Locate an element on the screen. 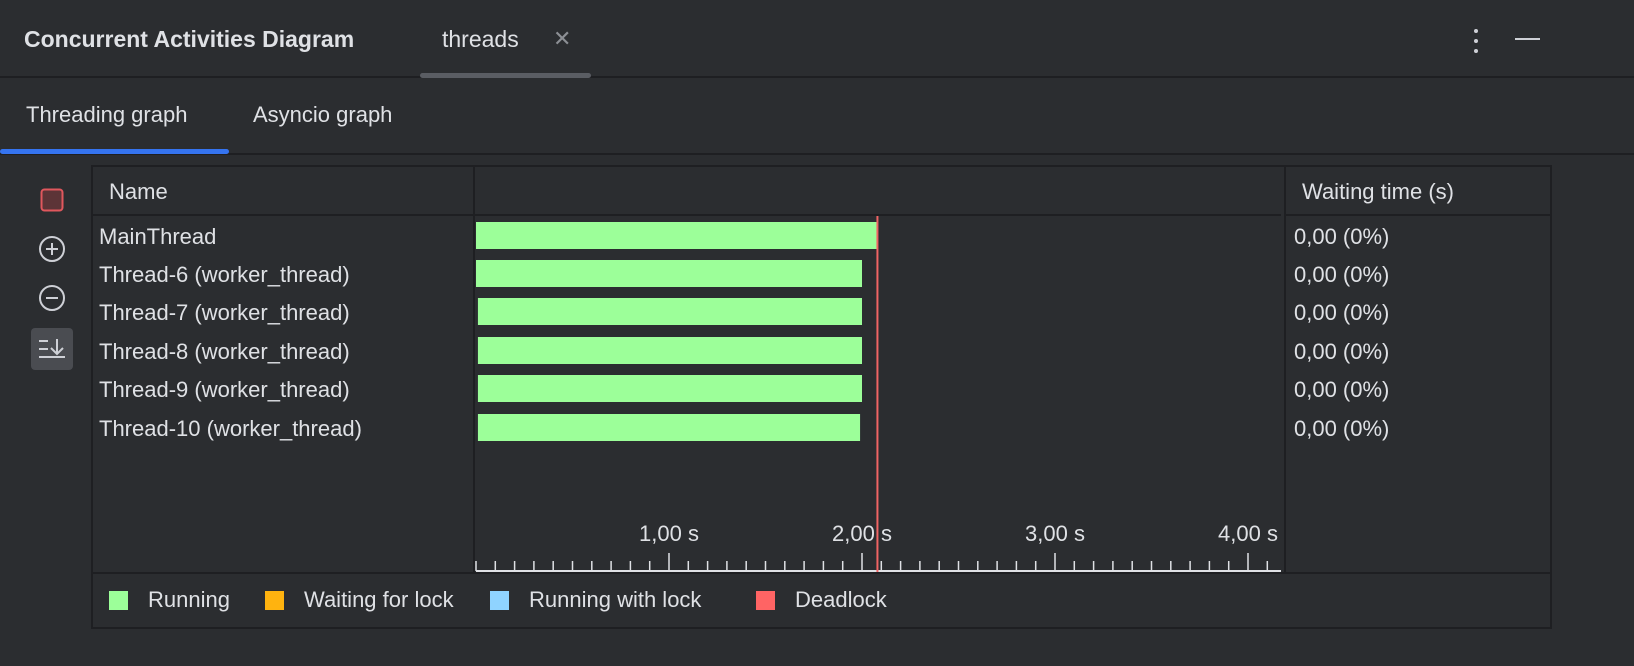  tick-label: 2,00 s is located at coordinates (862, 533).